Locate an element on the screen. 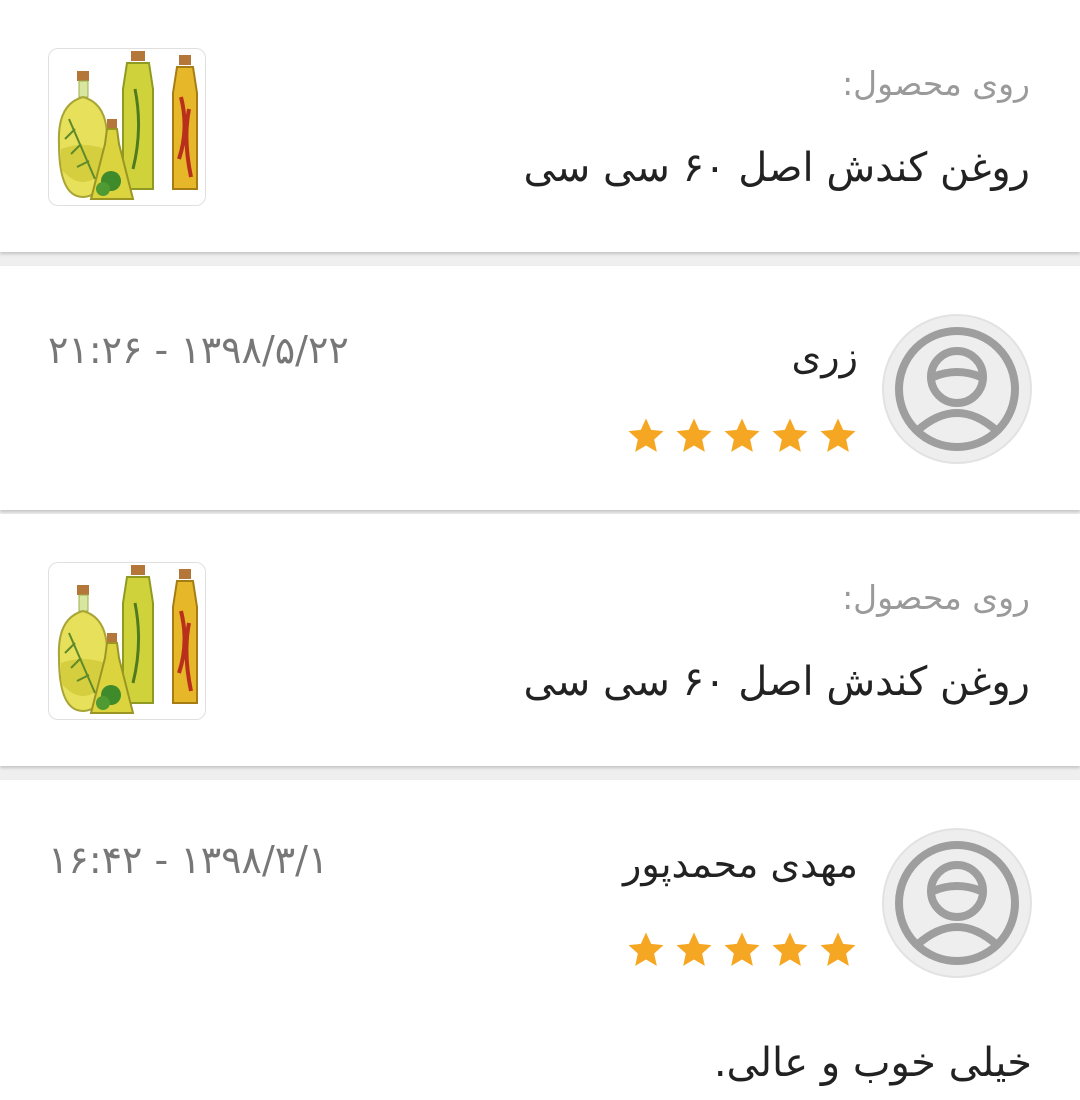 This screenshot has width=1080, height=1100. comment-author: مهدی محمدپور is located at coordinates (740, 864).